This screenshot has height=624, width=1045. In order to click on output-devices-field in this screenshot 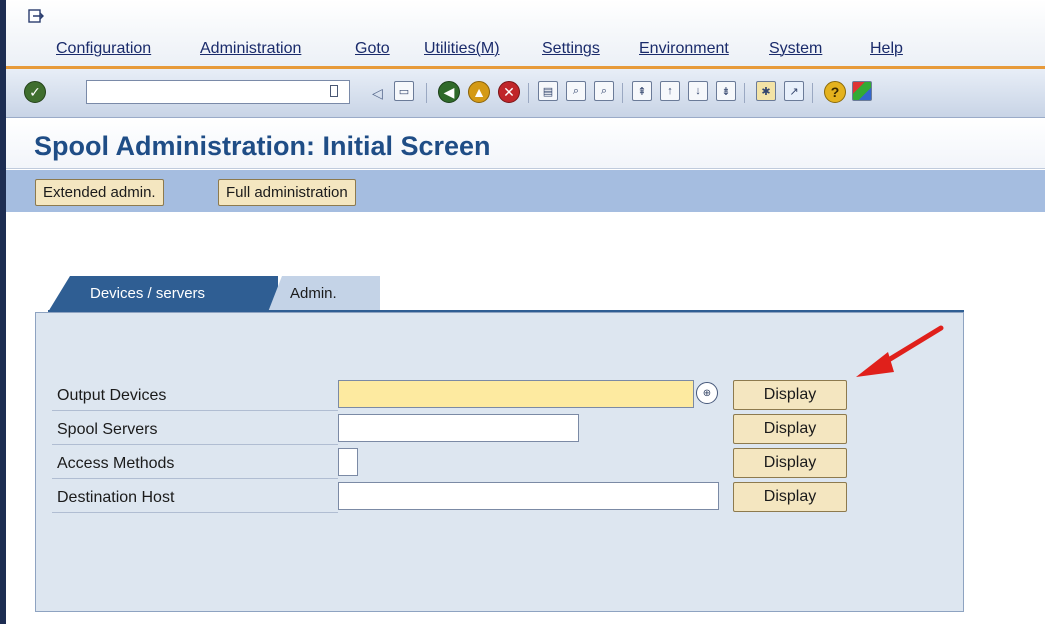, I will do `click(516, 394)`.